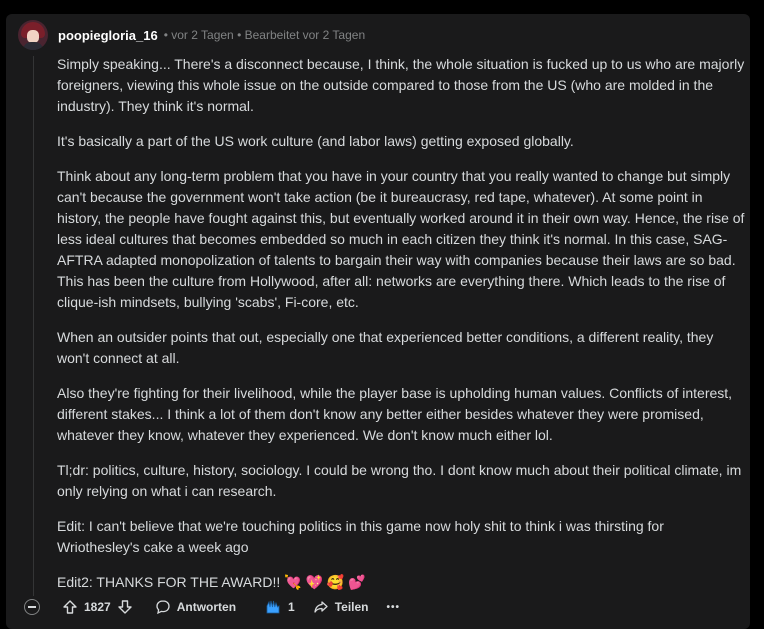  Describe the element at coordinates (206, 607) in the screenshot. I see `reply-label: Antworten` at that location.